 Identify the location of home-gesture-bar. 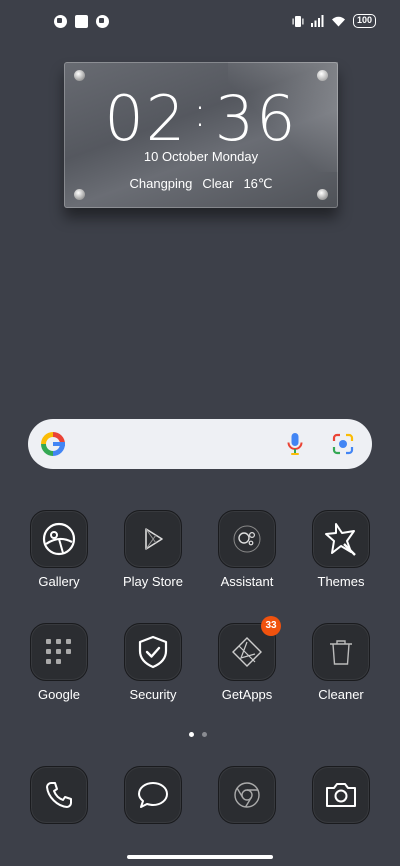
(200, 857).